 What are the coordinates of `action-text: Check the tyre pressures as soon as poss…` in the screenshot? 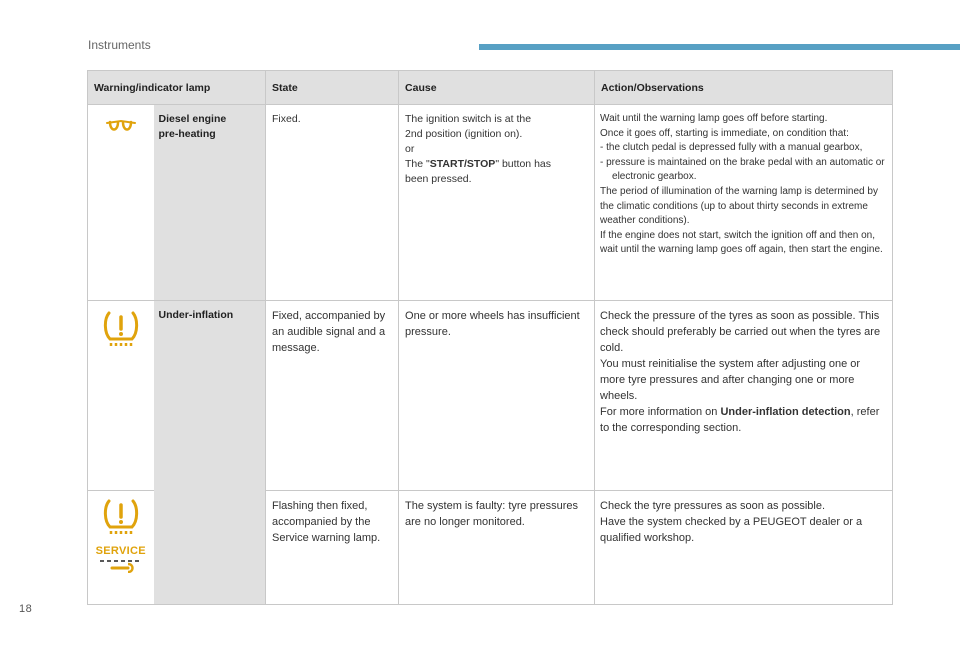 It's located at (713, 506).